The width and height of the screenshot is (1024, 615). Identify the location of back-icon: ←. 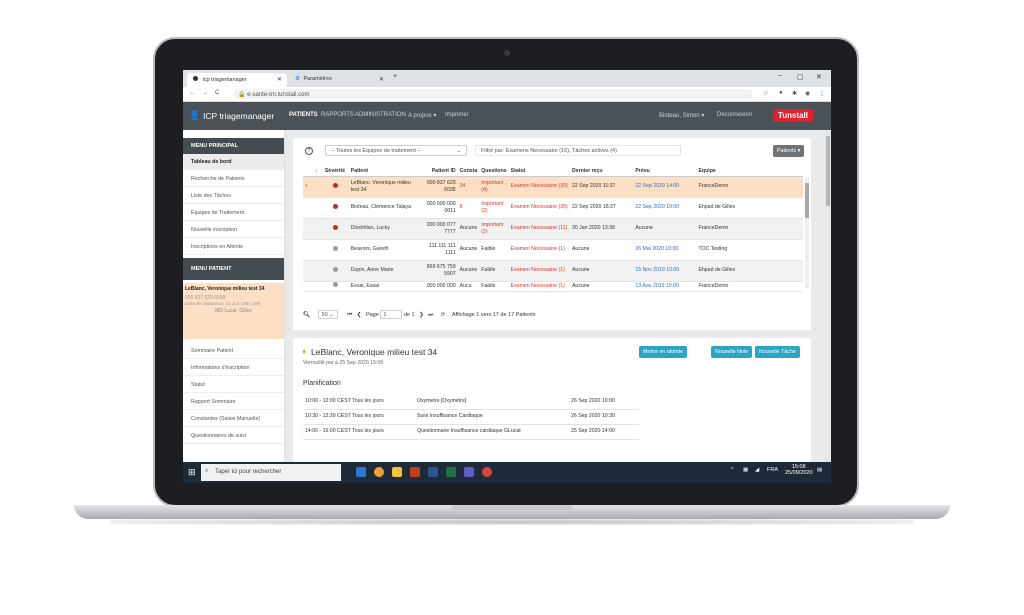
(192, 93).